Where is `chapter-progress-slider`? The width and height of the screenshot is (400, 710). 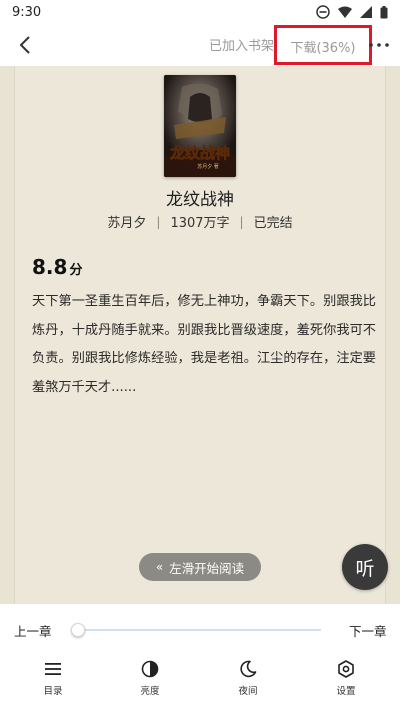 chapter-progress-slider is located at coordinates (199, 630).